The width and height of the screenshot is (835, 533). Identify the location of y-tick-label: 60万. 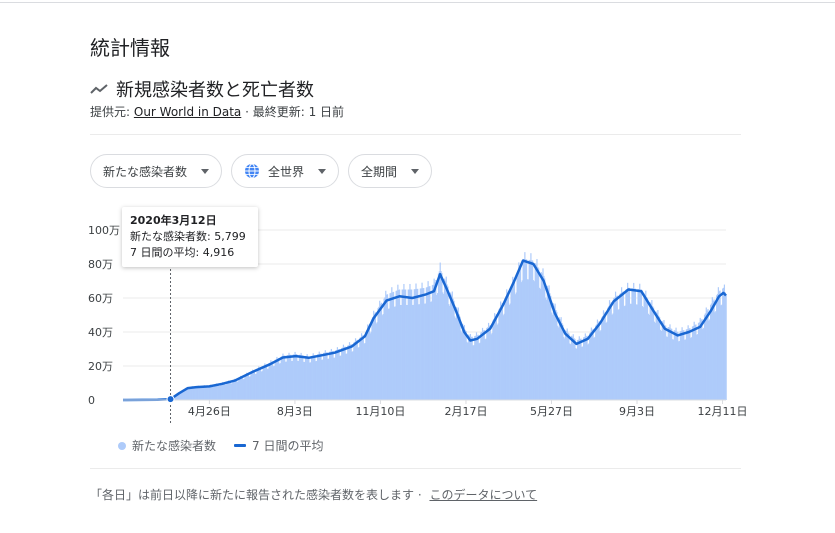
(100, 298).